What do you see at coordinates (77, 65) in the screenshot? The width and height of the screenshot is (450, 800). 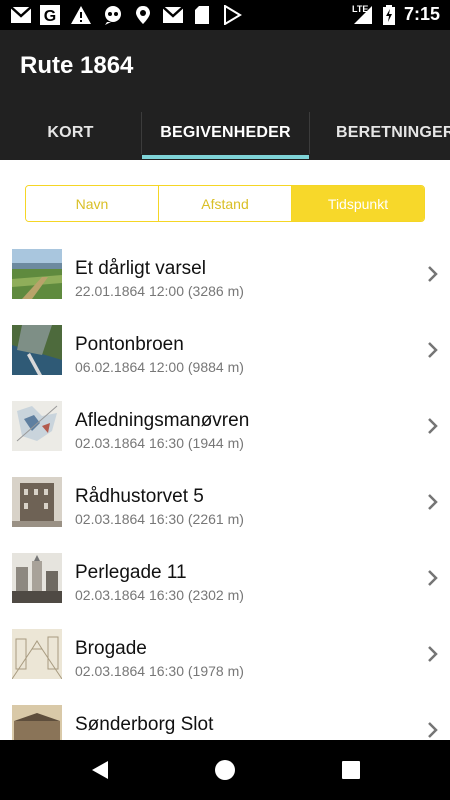 I see `app-title: Rute 1864` at bounding box center [77, 65].